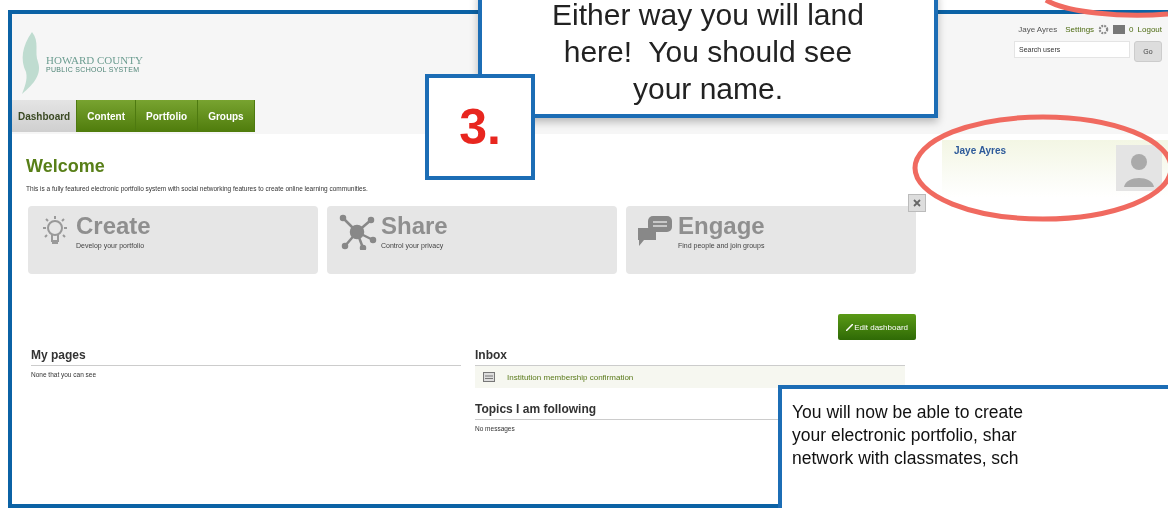 This screenshot has width=1168, height=508. I want to click on message-icon, so click(489, 377).